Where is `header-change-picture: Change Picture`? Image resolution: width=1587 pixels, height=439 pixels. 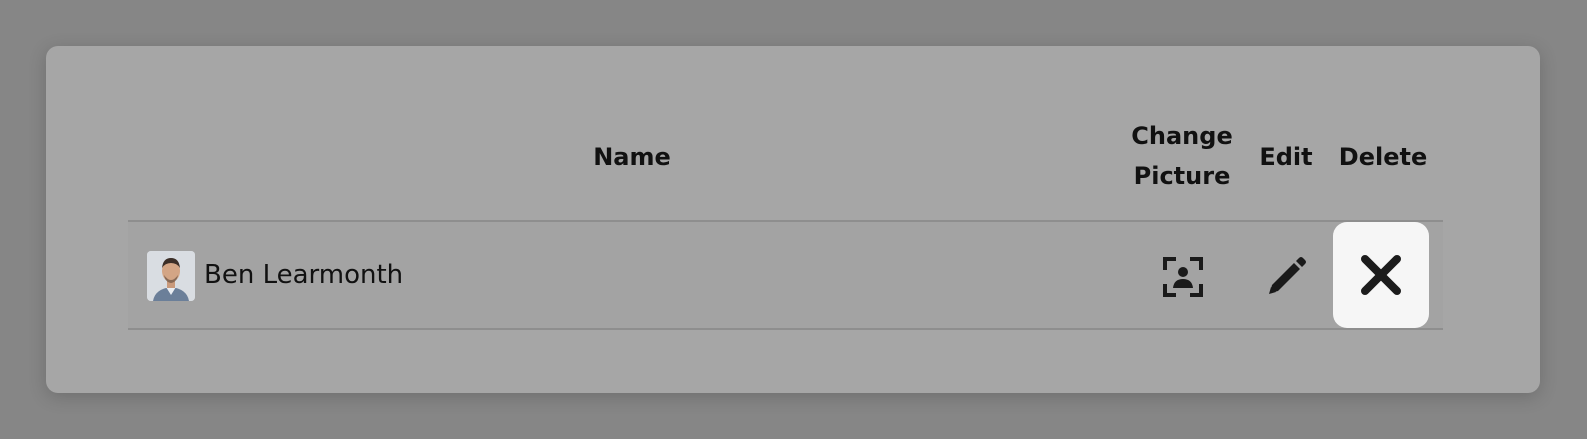
header-change-picture: Change Picture is located at coordinates (1182, 156).